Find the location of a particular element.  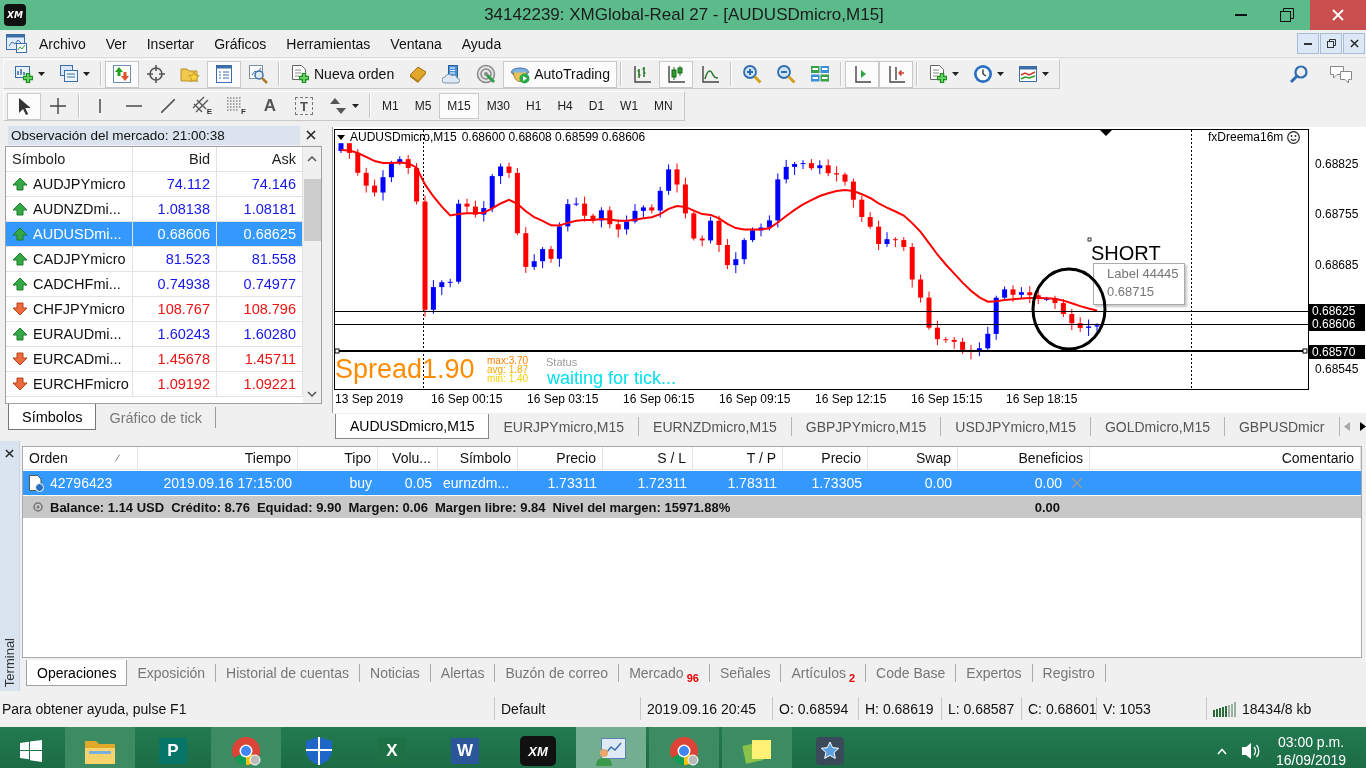

column-header: Orden is located at coordinates (48, 458).